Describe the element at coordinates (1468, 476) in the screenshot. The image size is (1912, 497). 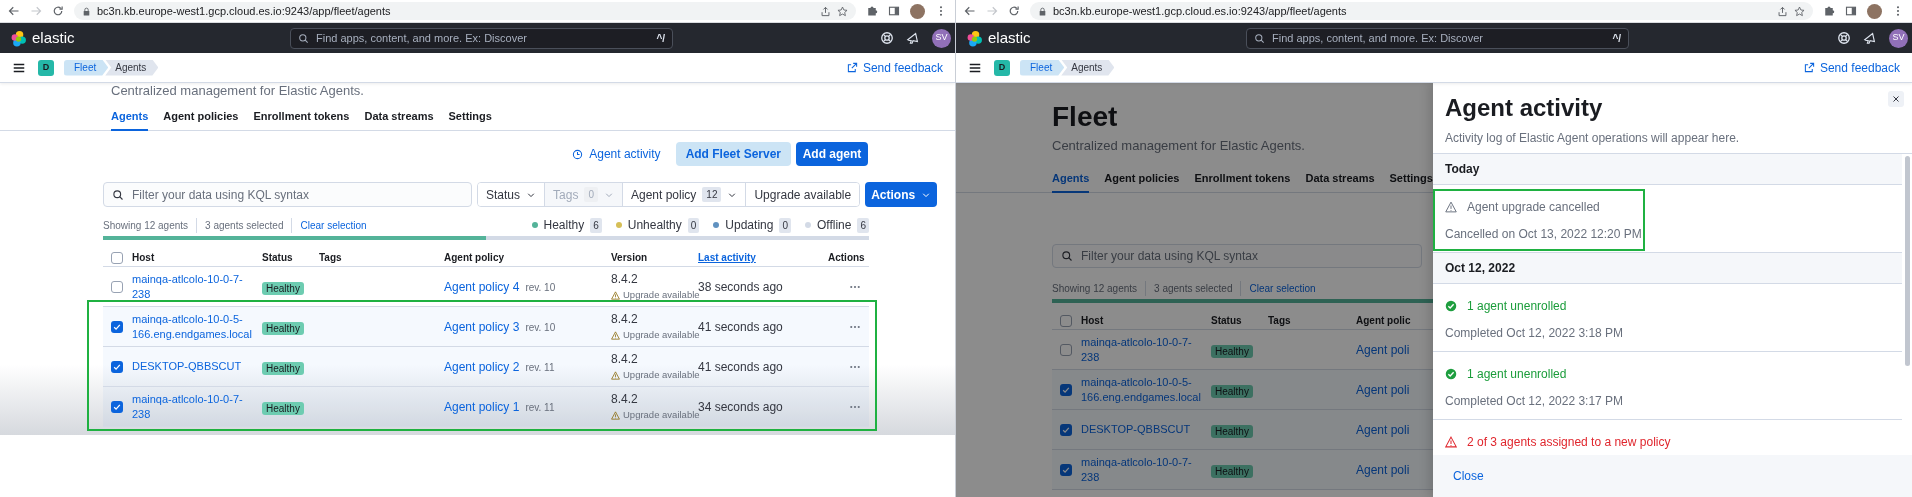
I see `close-link: Close` at that location.